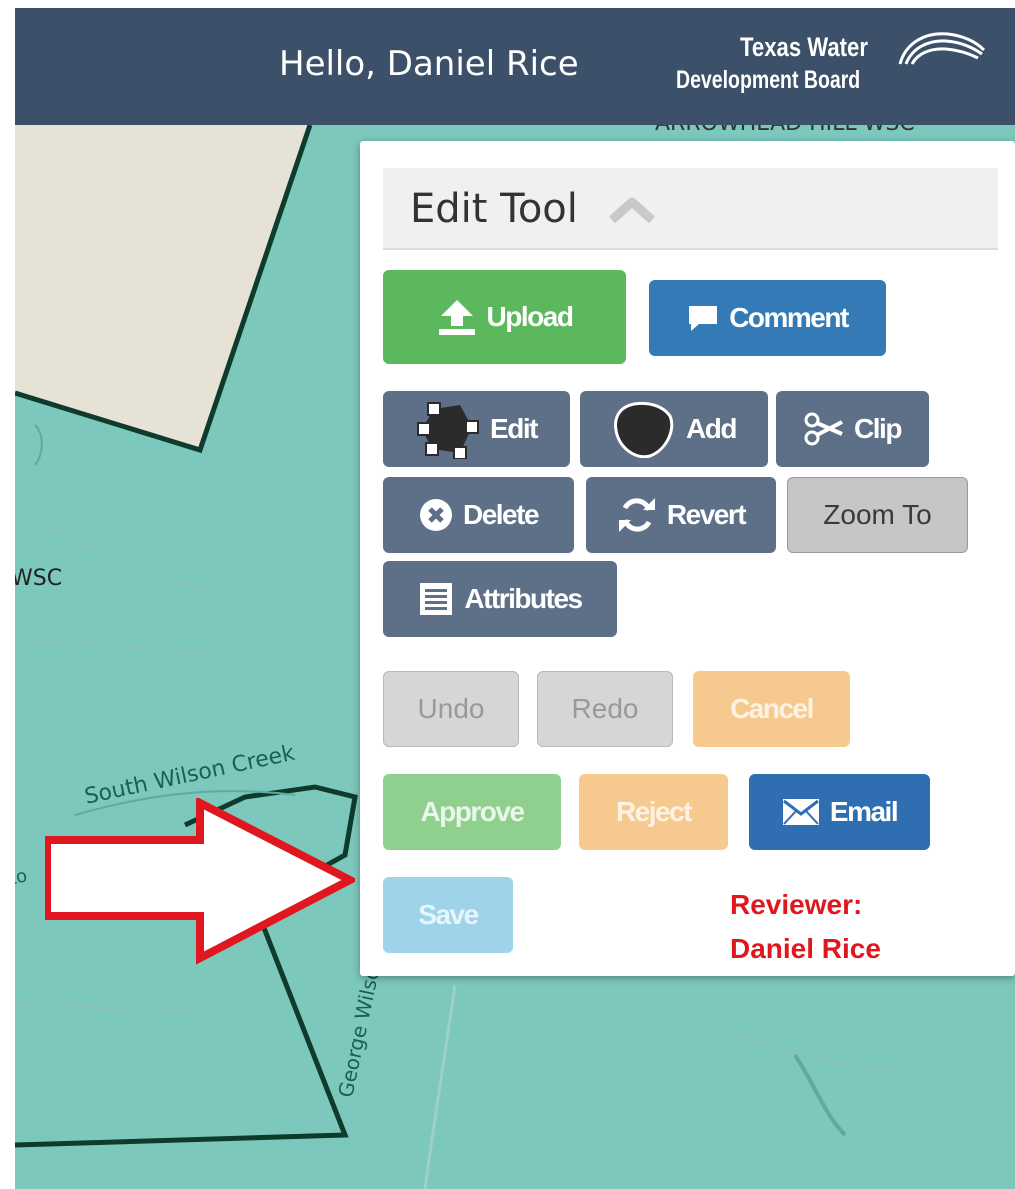 This screenshot has height=1189, width=1015. What do you see at coordinates (768, 80) in the screenshot?
I see `logo-line-2: Development Board` at bounding box center [768, 80].